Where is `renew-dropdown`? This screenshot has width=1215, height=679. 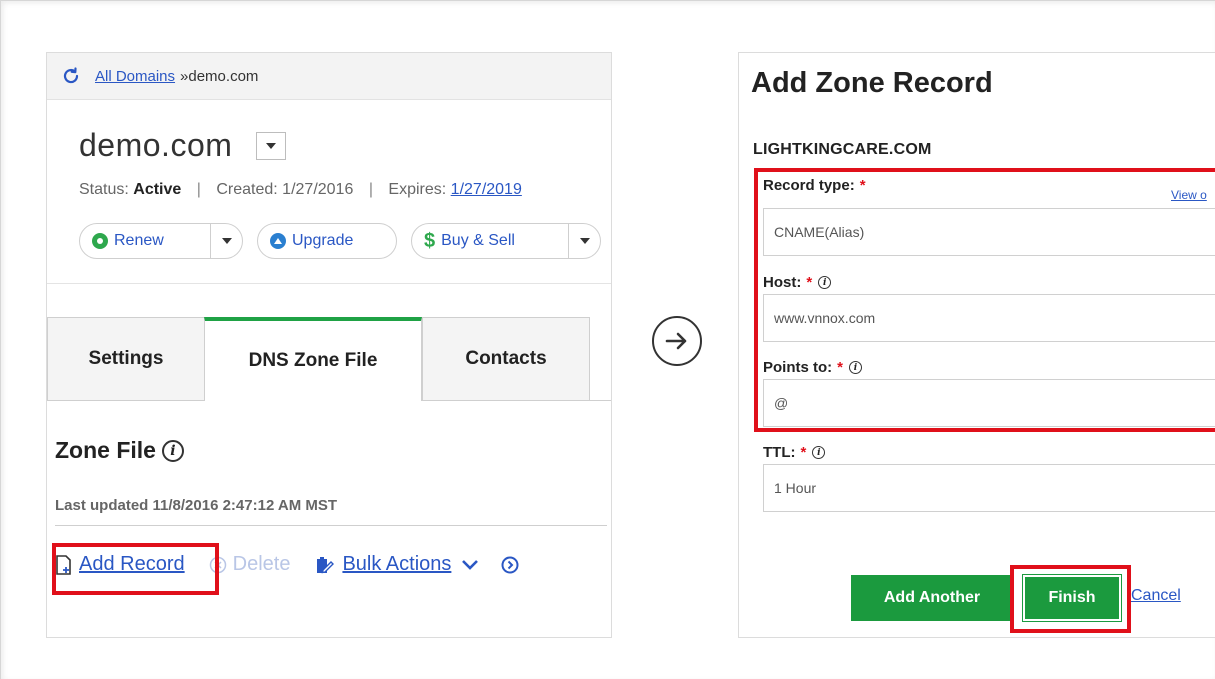 renew-dropdown is located at coordinates (226, 241).